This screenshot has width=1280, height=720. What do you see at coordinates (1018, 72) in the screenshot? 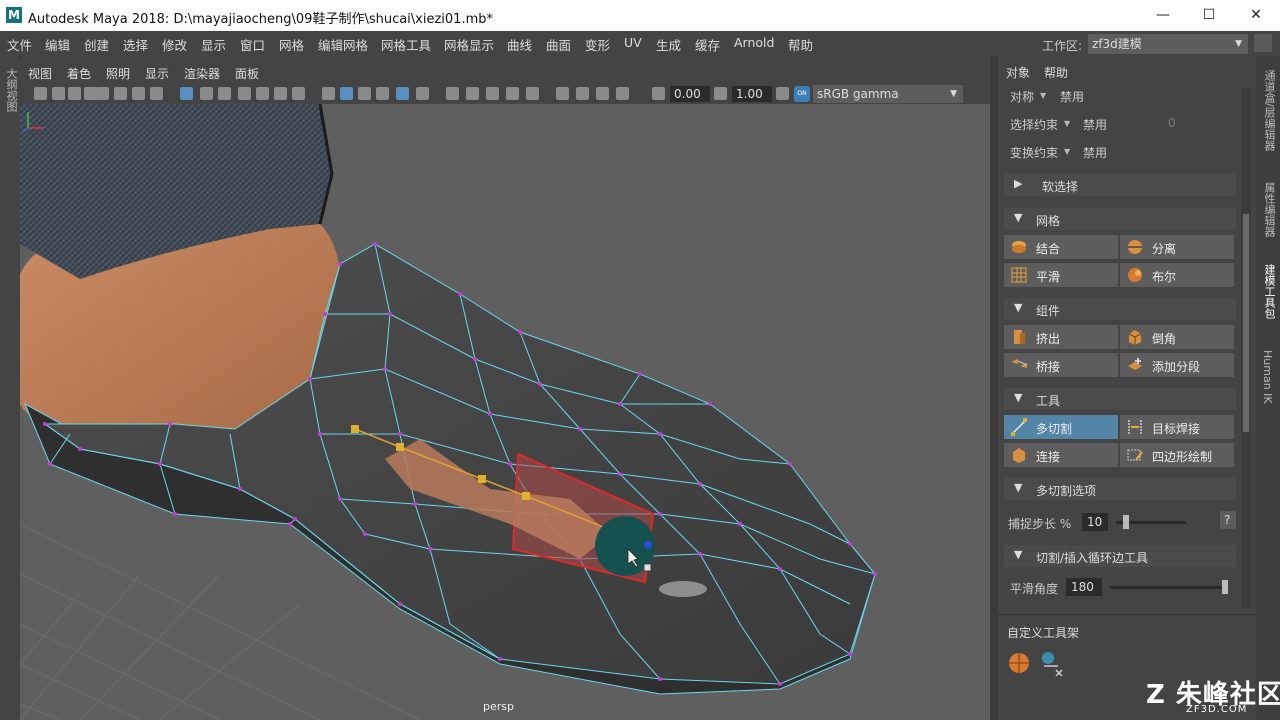
I see `toolkit-menu-object: 对象` at bounding box center [1018, 72].